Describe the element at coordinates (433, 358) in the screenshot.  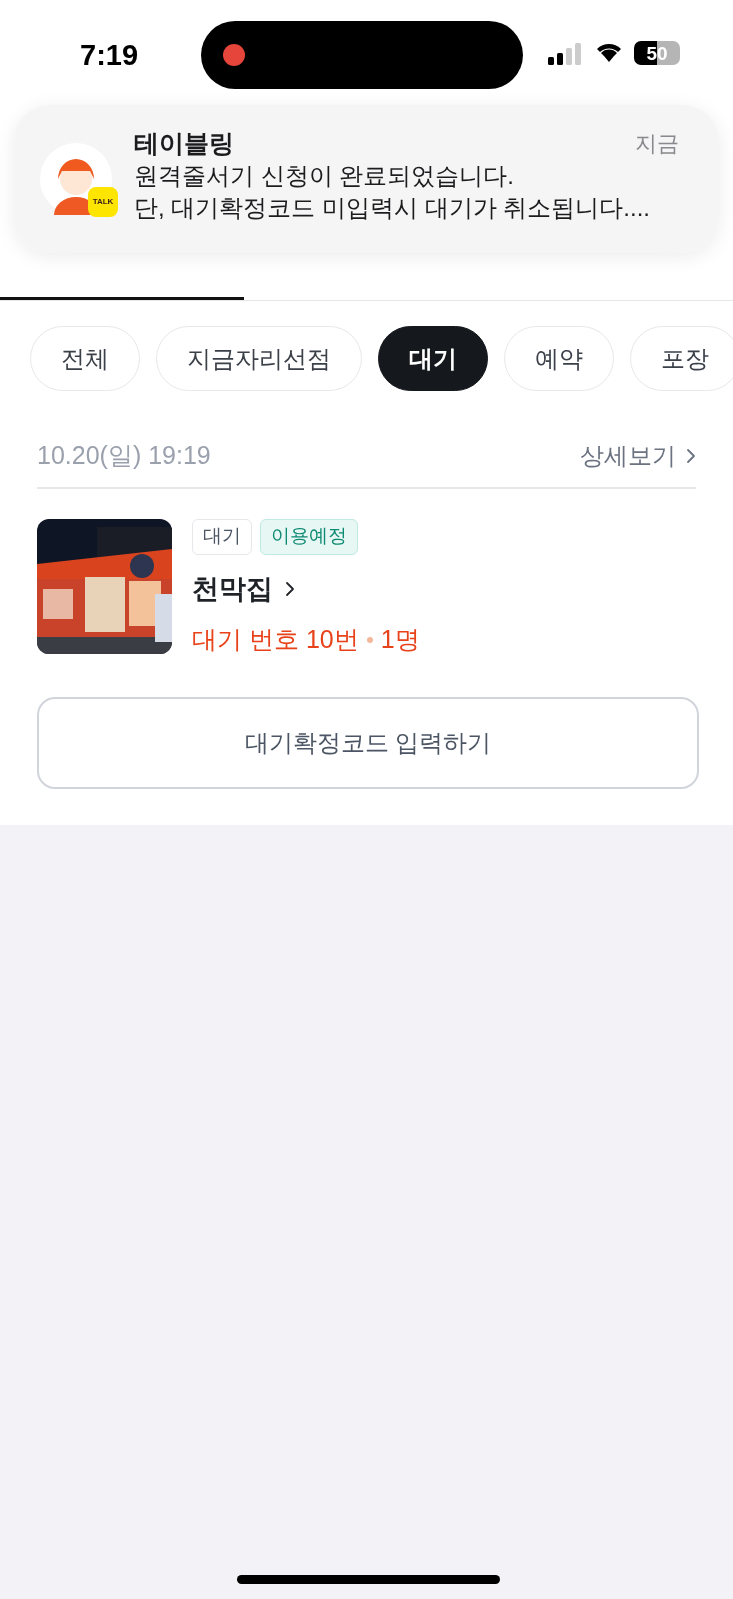
I see `filter-chip: 대기` at that location.